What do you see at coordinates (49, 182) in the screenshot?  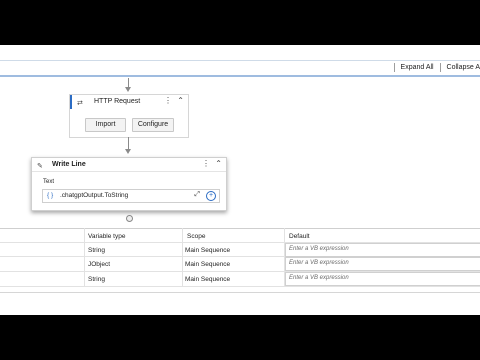 I see `text-property-label: Text` at bounding box center [49, 182].